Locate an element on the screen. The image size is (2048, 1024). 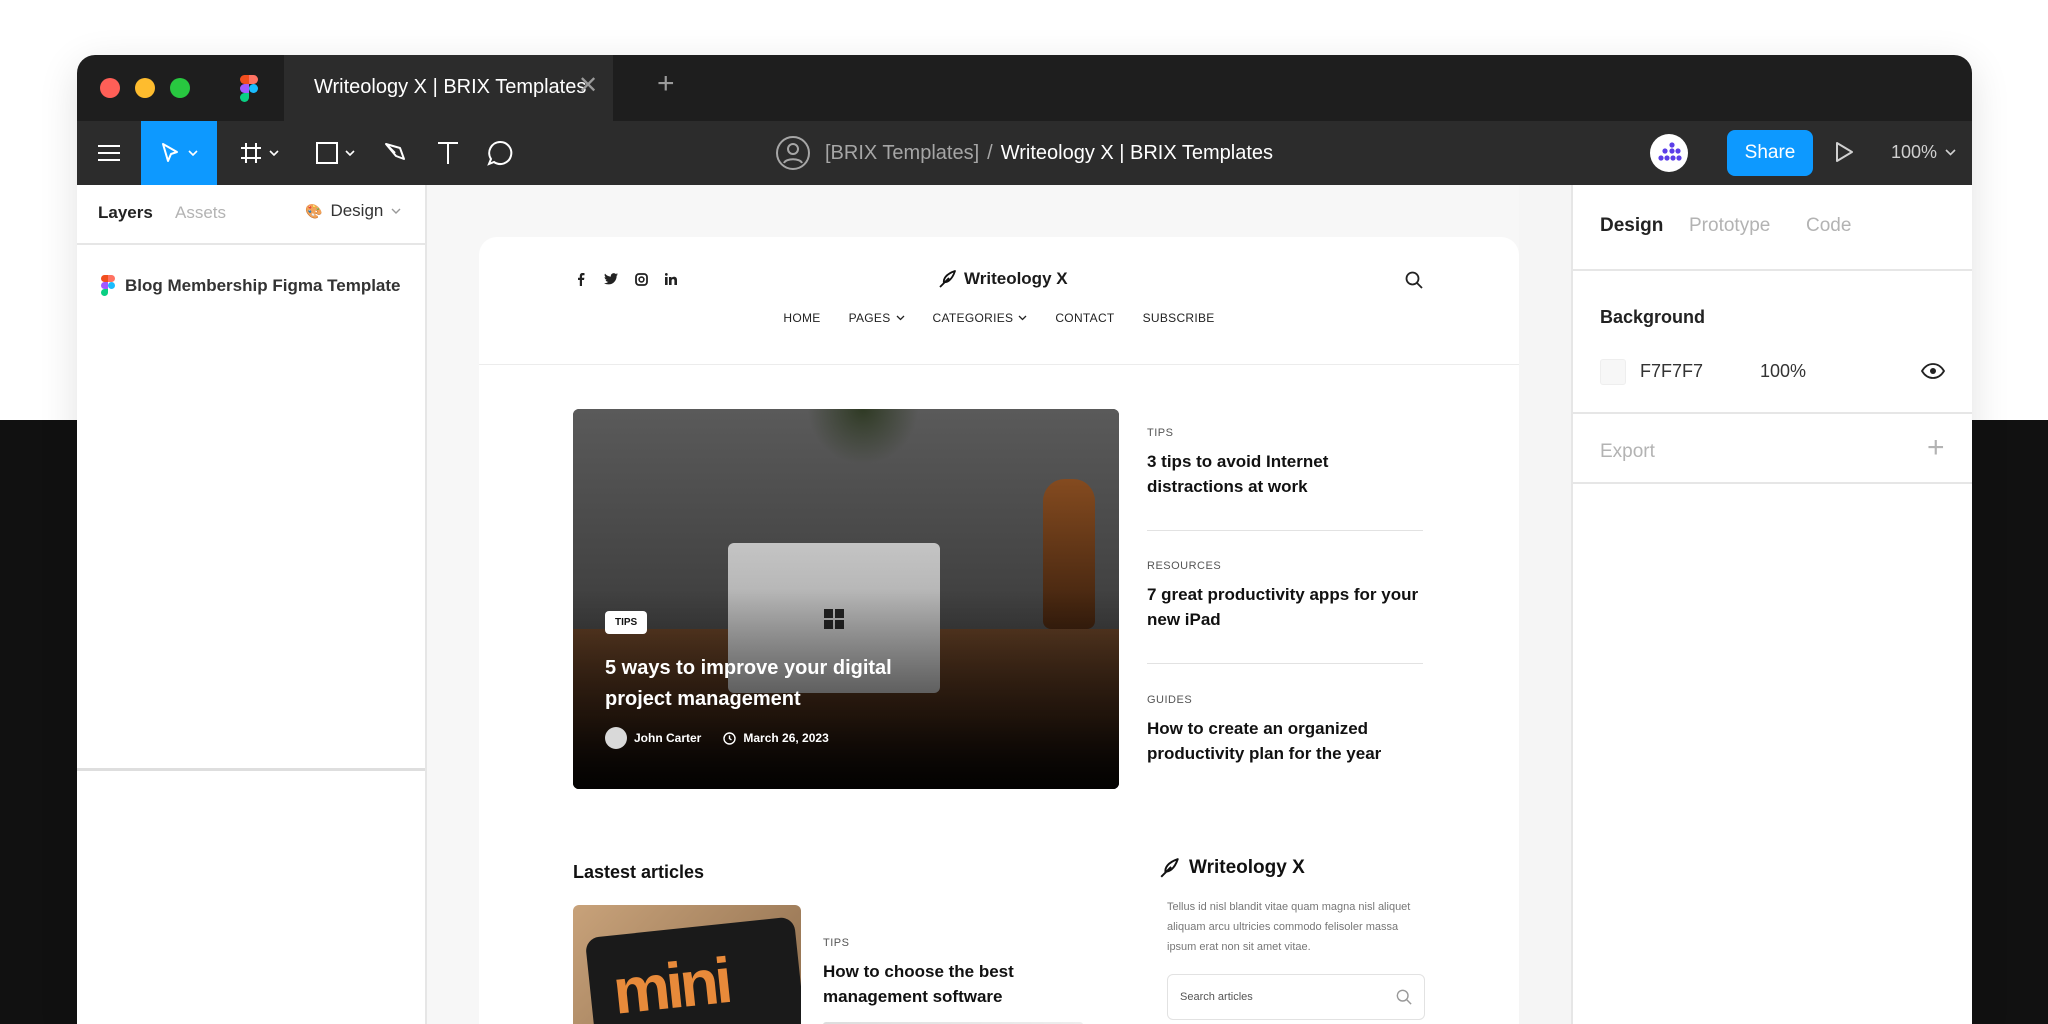
instagram-icon is located at coordinates (641, 279).